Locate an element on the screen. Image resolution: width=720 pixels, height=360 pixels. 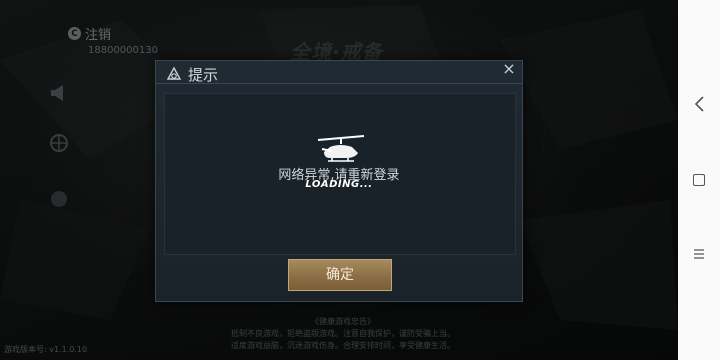
confirm-button: 确定 is located at coordinates (340, 275).